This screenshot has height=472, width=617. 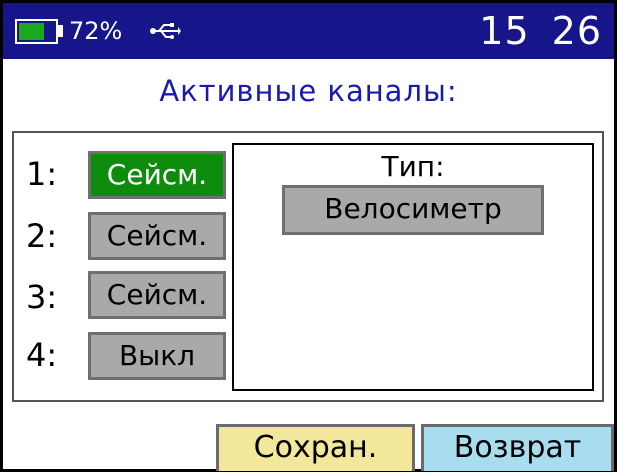 What do you see at coordinates (42, 236) in the screenshot?
I see `channel-2-label: 2:` at bounding box center [42, 236].